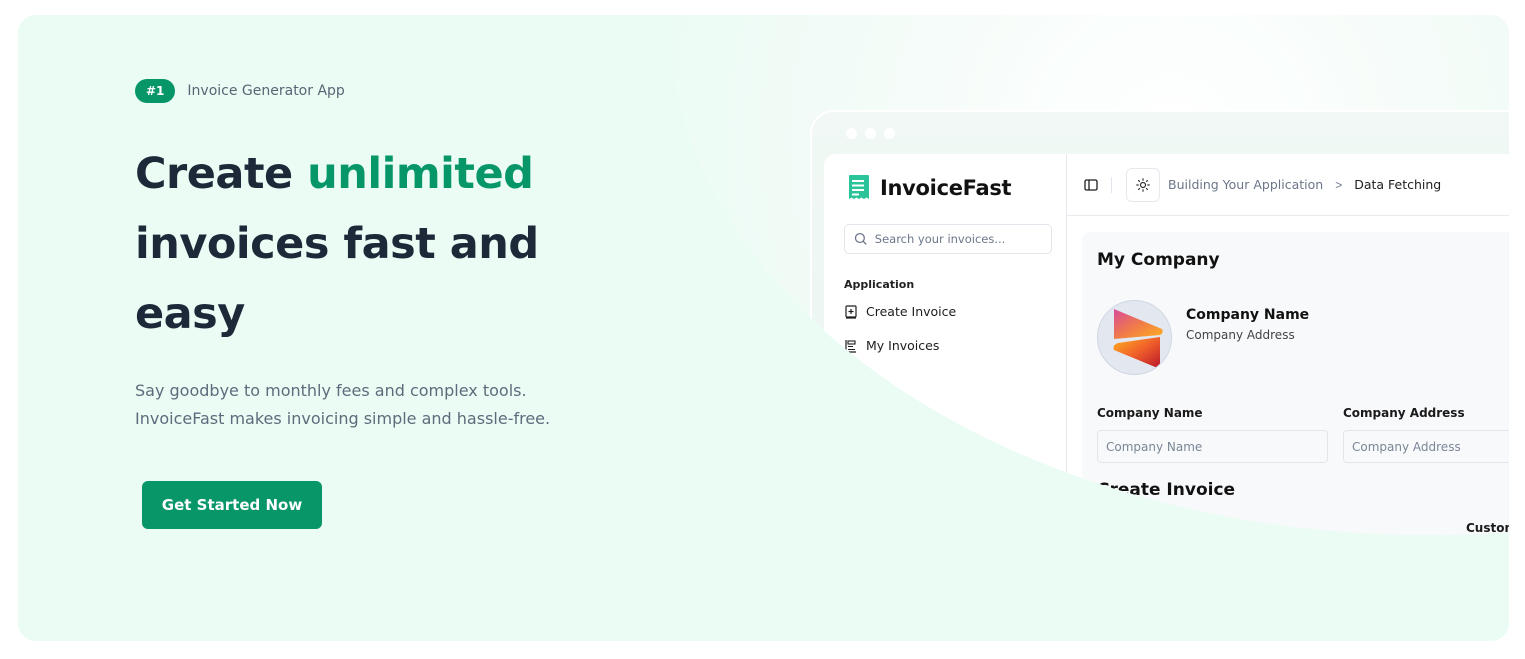  Describe the element at coordinates (221, 174) in the screenshot. I see `headline-part1: Create` at that location.